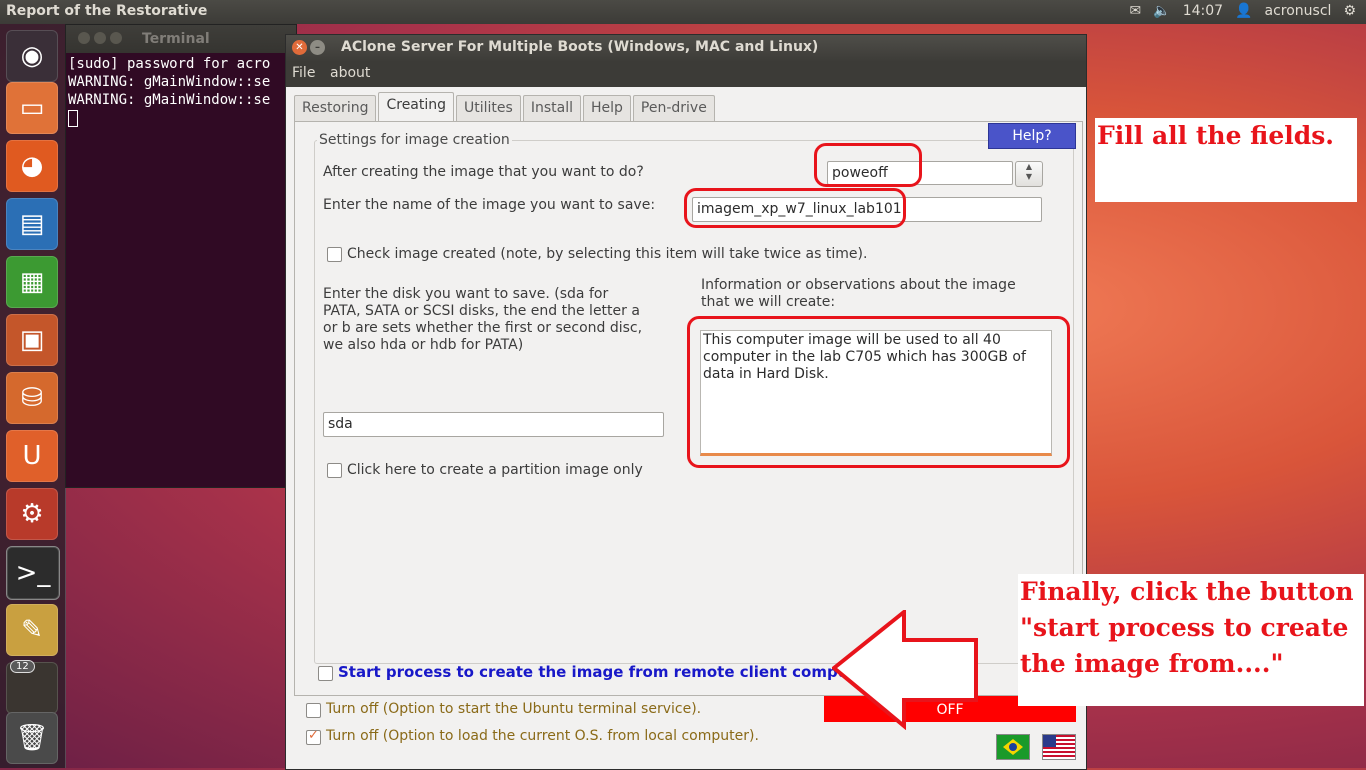 The width and height of the screenshot is (1366, 770). What do you see at coordinates (32, 282) in the screenshot?
I see `calc-icon: ▦` at bounding box center [32, 282].